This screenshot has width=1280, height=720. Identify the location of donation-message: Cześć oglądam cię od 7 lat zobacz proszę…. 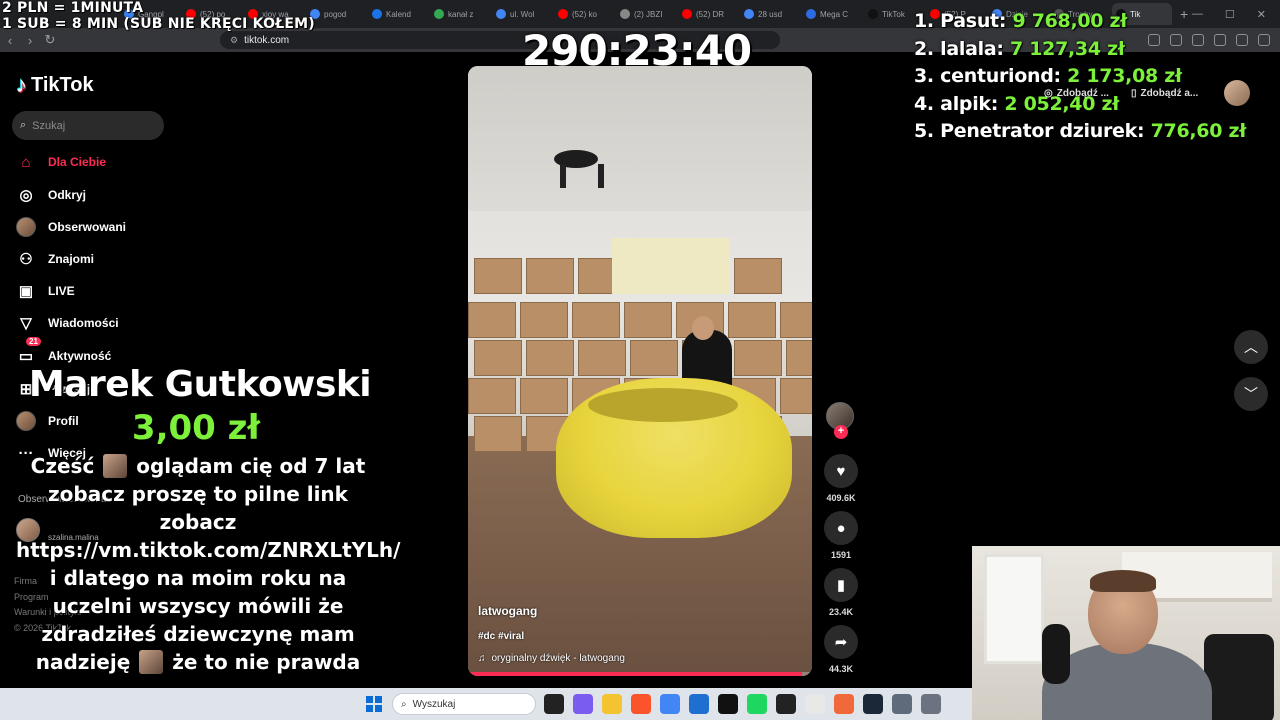
(208, 564).